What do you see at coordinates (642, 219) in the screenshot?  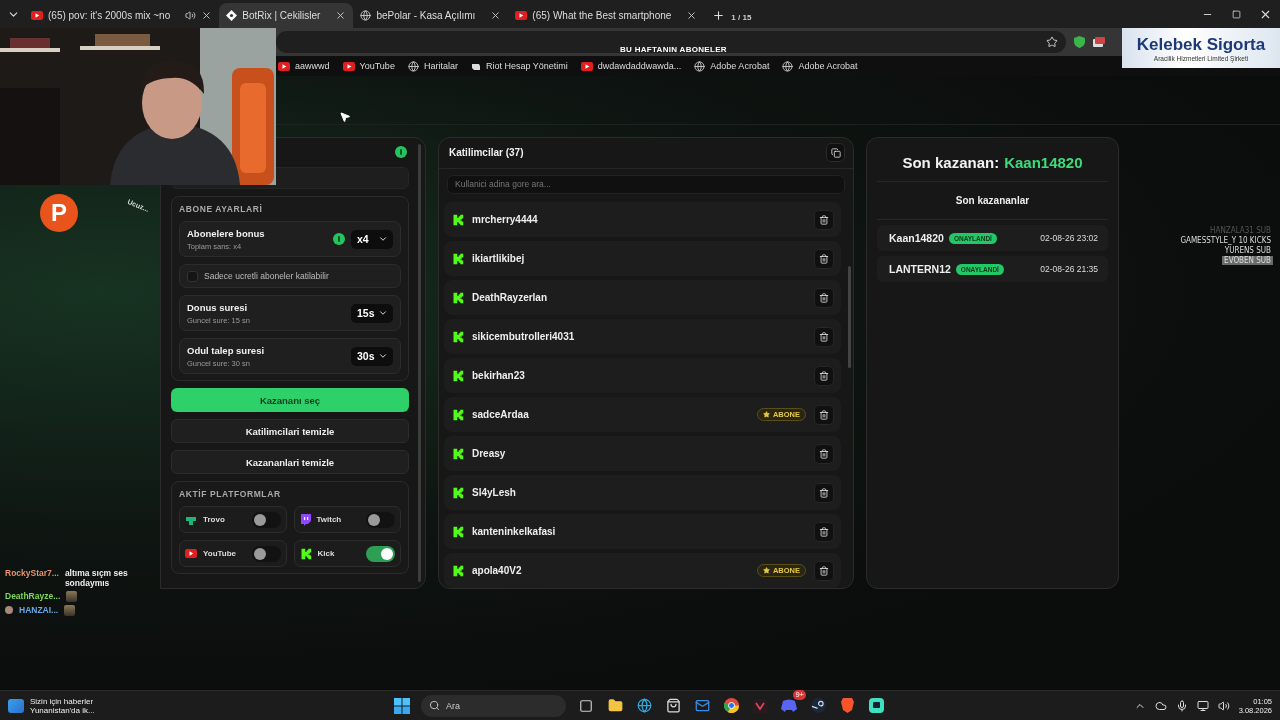 I see `participant-row: mrcherry4444` at bounding box center [642, 219].